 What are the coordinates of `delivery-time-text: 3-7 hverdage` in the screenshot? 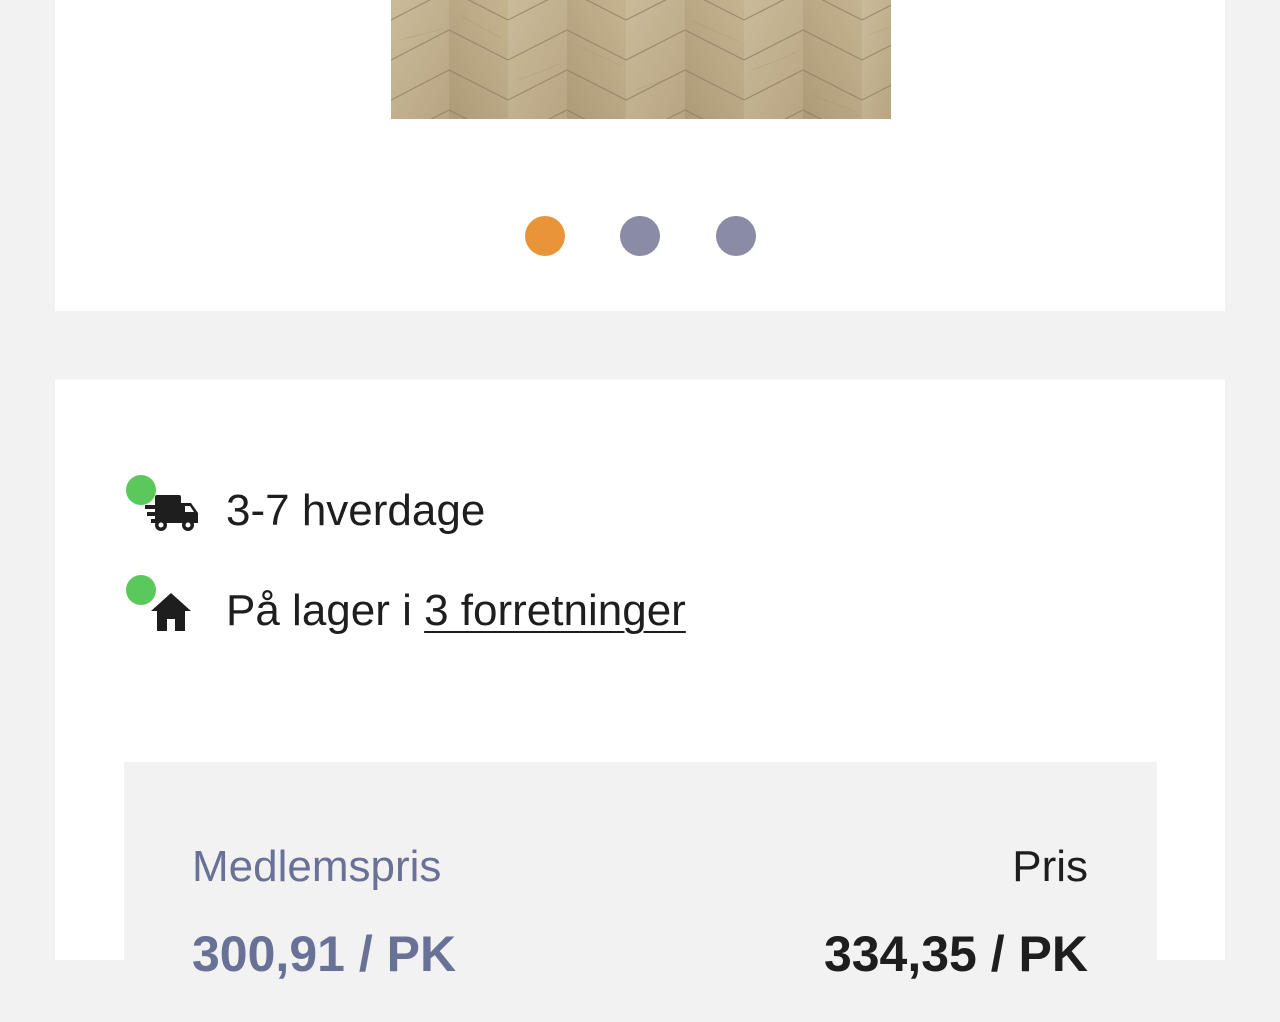 It's located at (356, 510).